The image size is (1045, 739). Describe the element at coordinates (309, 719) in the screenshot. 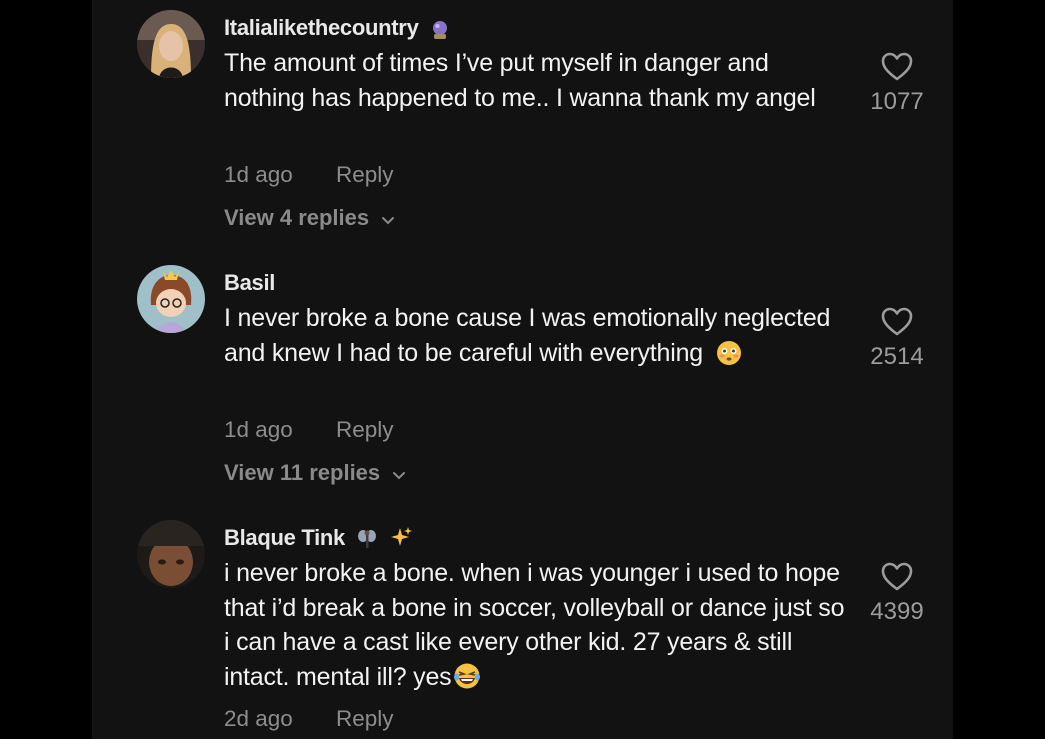

I see `comment-meta: 2d ago Reply` at that location.